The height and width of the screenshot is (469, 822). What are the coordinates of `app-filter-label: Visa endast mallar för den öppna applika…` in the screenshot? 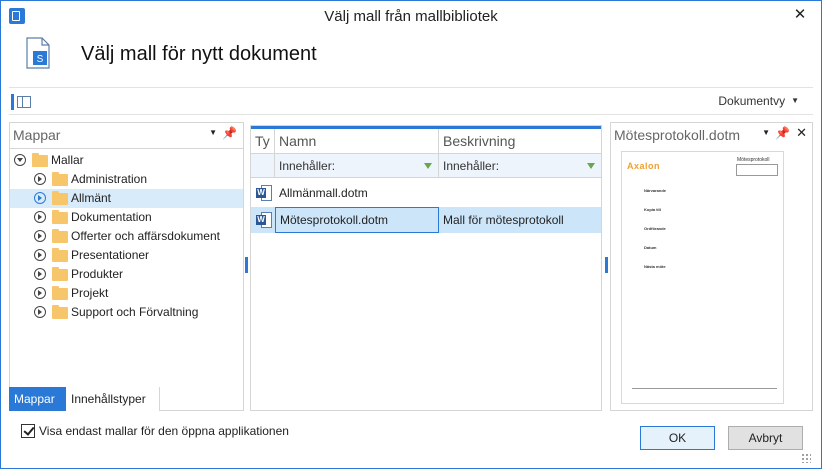 It's located at (164, 431).